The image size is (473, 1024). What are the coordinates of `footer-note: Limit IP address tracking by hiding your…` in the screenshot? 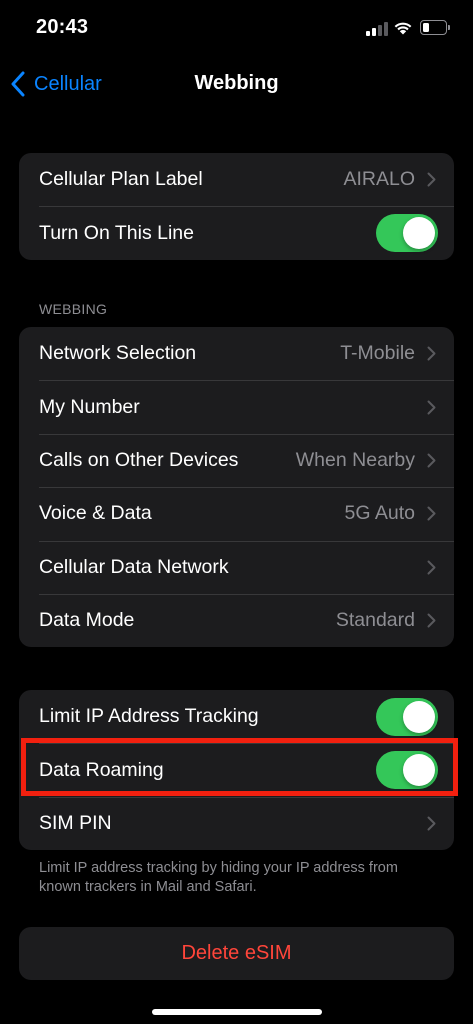 It's located at (218, 877).